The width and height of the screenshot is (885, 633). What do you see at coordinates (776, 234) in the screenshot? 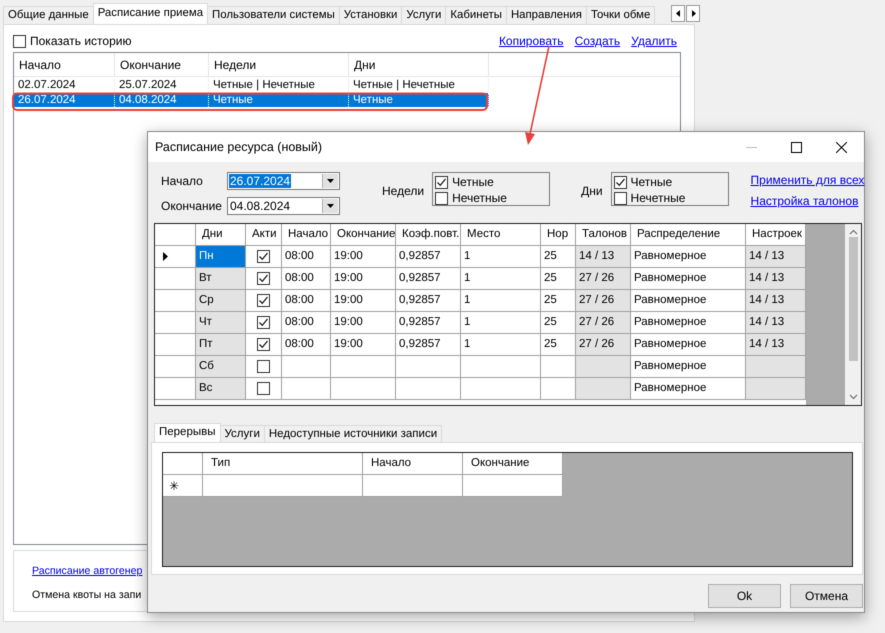
I see `column-header: Настроек` at bounding box center [776, 234].